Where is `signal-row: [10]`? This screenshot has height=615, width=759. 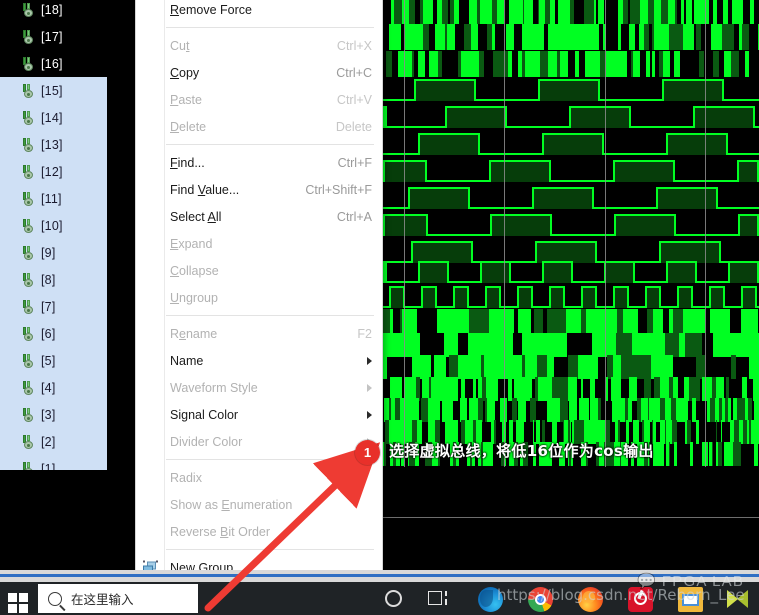 signal-row: [10] is located at coordinates (53, 225).